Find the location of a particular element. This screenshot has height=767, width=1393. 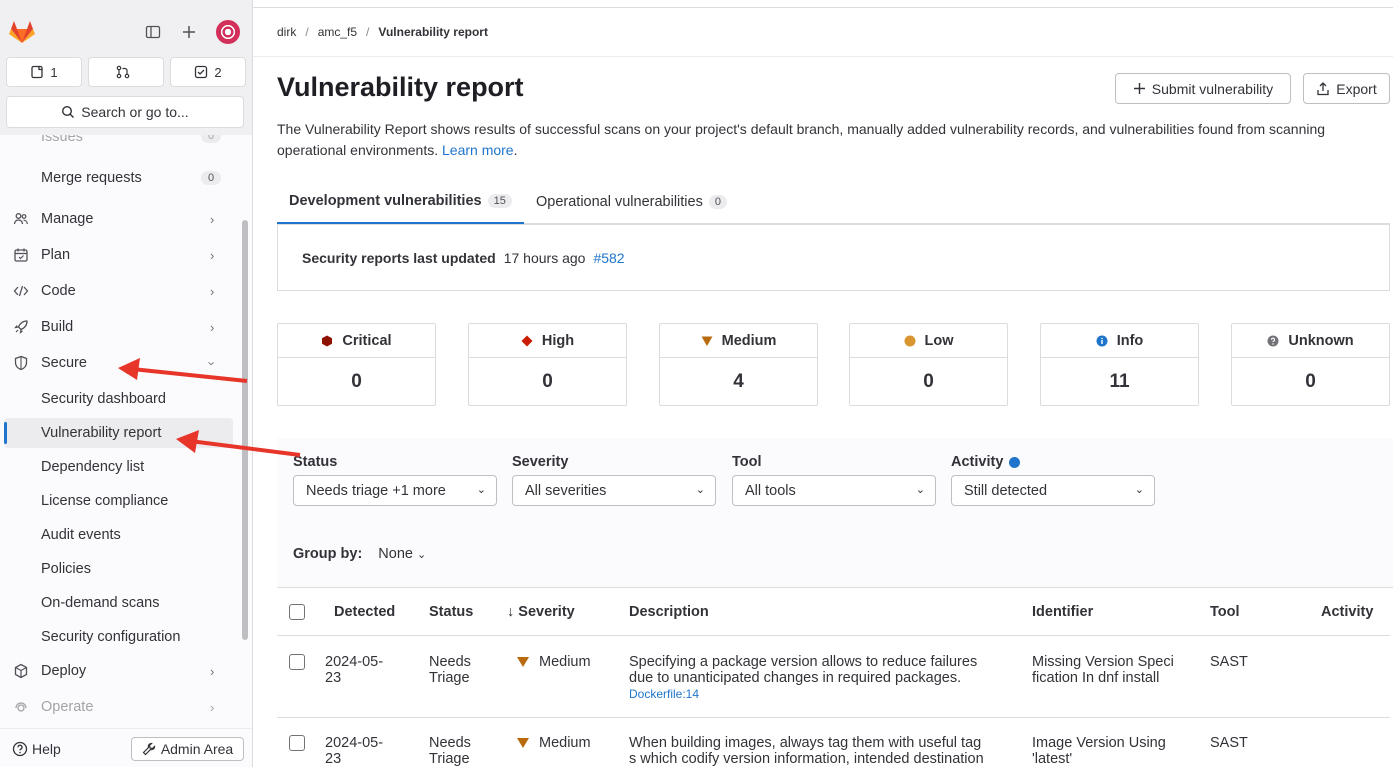

code-icon is located at coordinates (21, 291).